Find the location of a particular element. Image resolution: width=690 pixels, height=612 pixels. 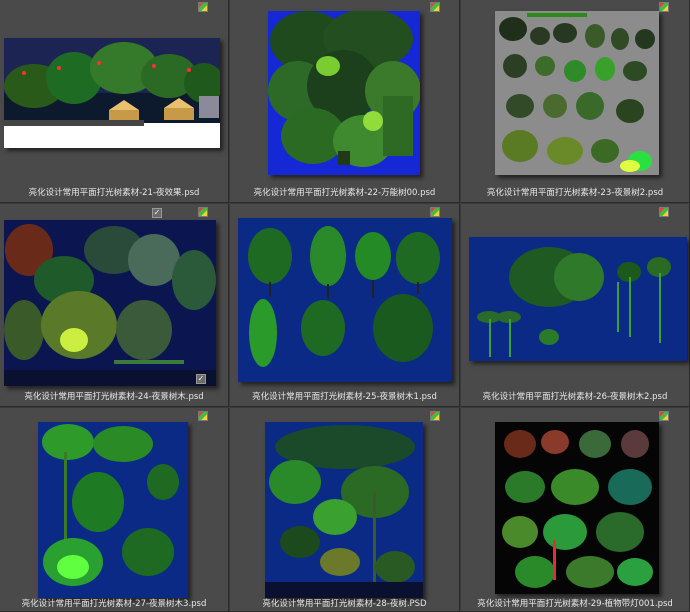

night-palms-illustration is located at coordinates (344, 510).